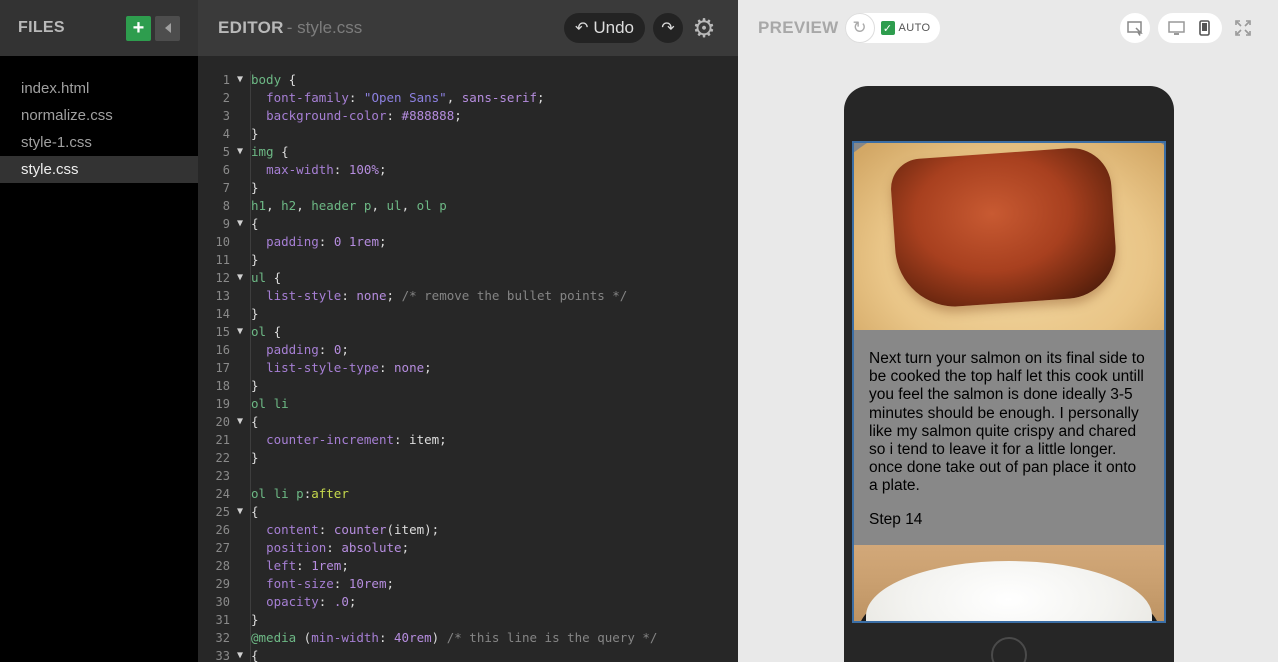 The width and height of the screenshot is (1278, 662). Describe the element at coordinates (222, 638) in the screenshot. I see `line-number: 32` at that location.